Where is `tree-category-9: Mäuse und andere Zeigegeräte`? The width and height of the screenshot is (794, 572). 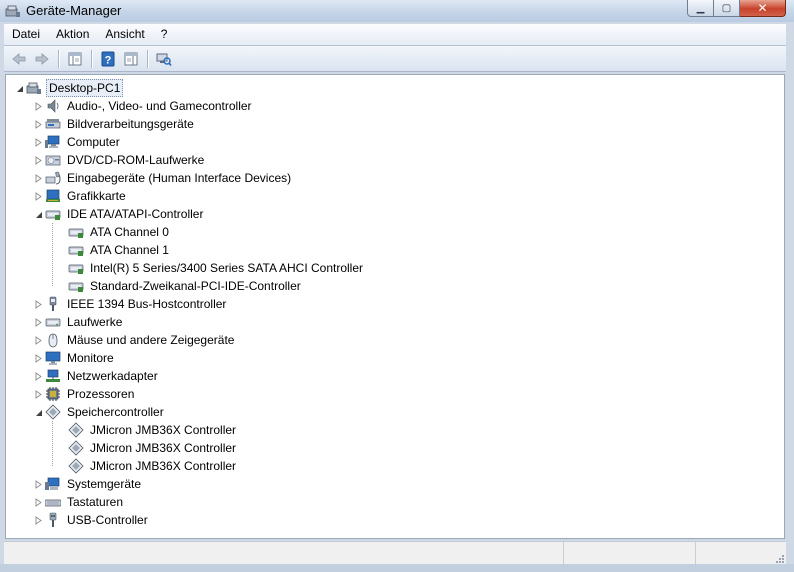 tree-category-9: Mäuse und andere Zeigegeräte is located at coordinates (135, 340).